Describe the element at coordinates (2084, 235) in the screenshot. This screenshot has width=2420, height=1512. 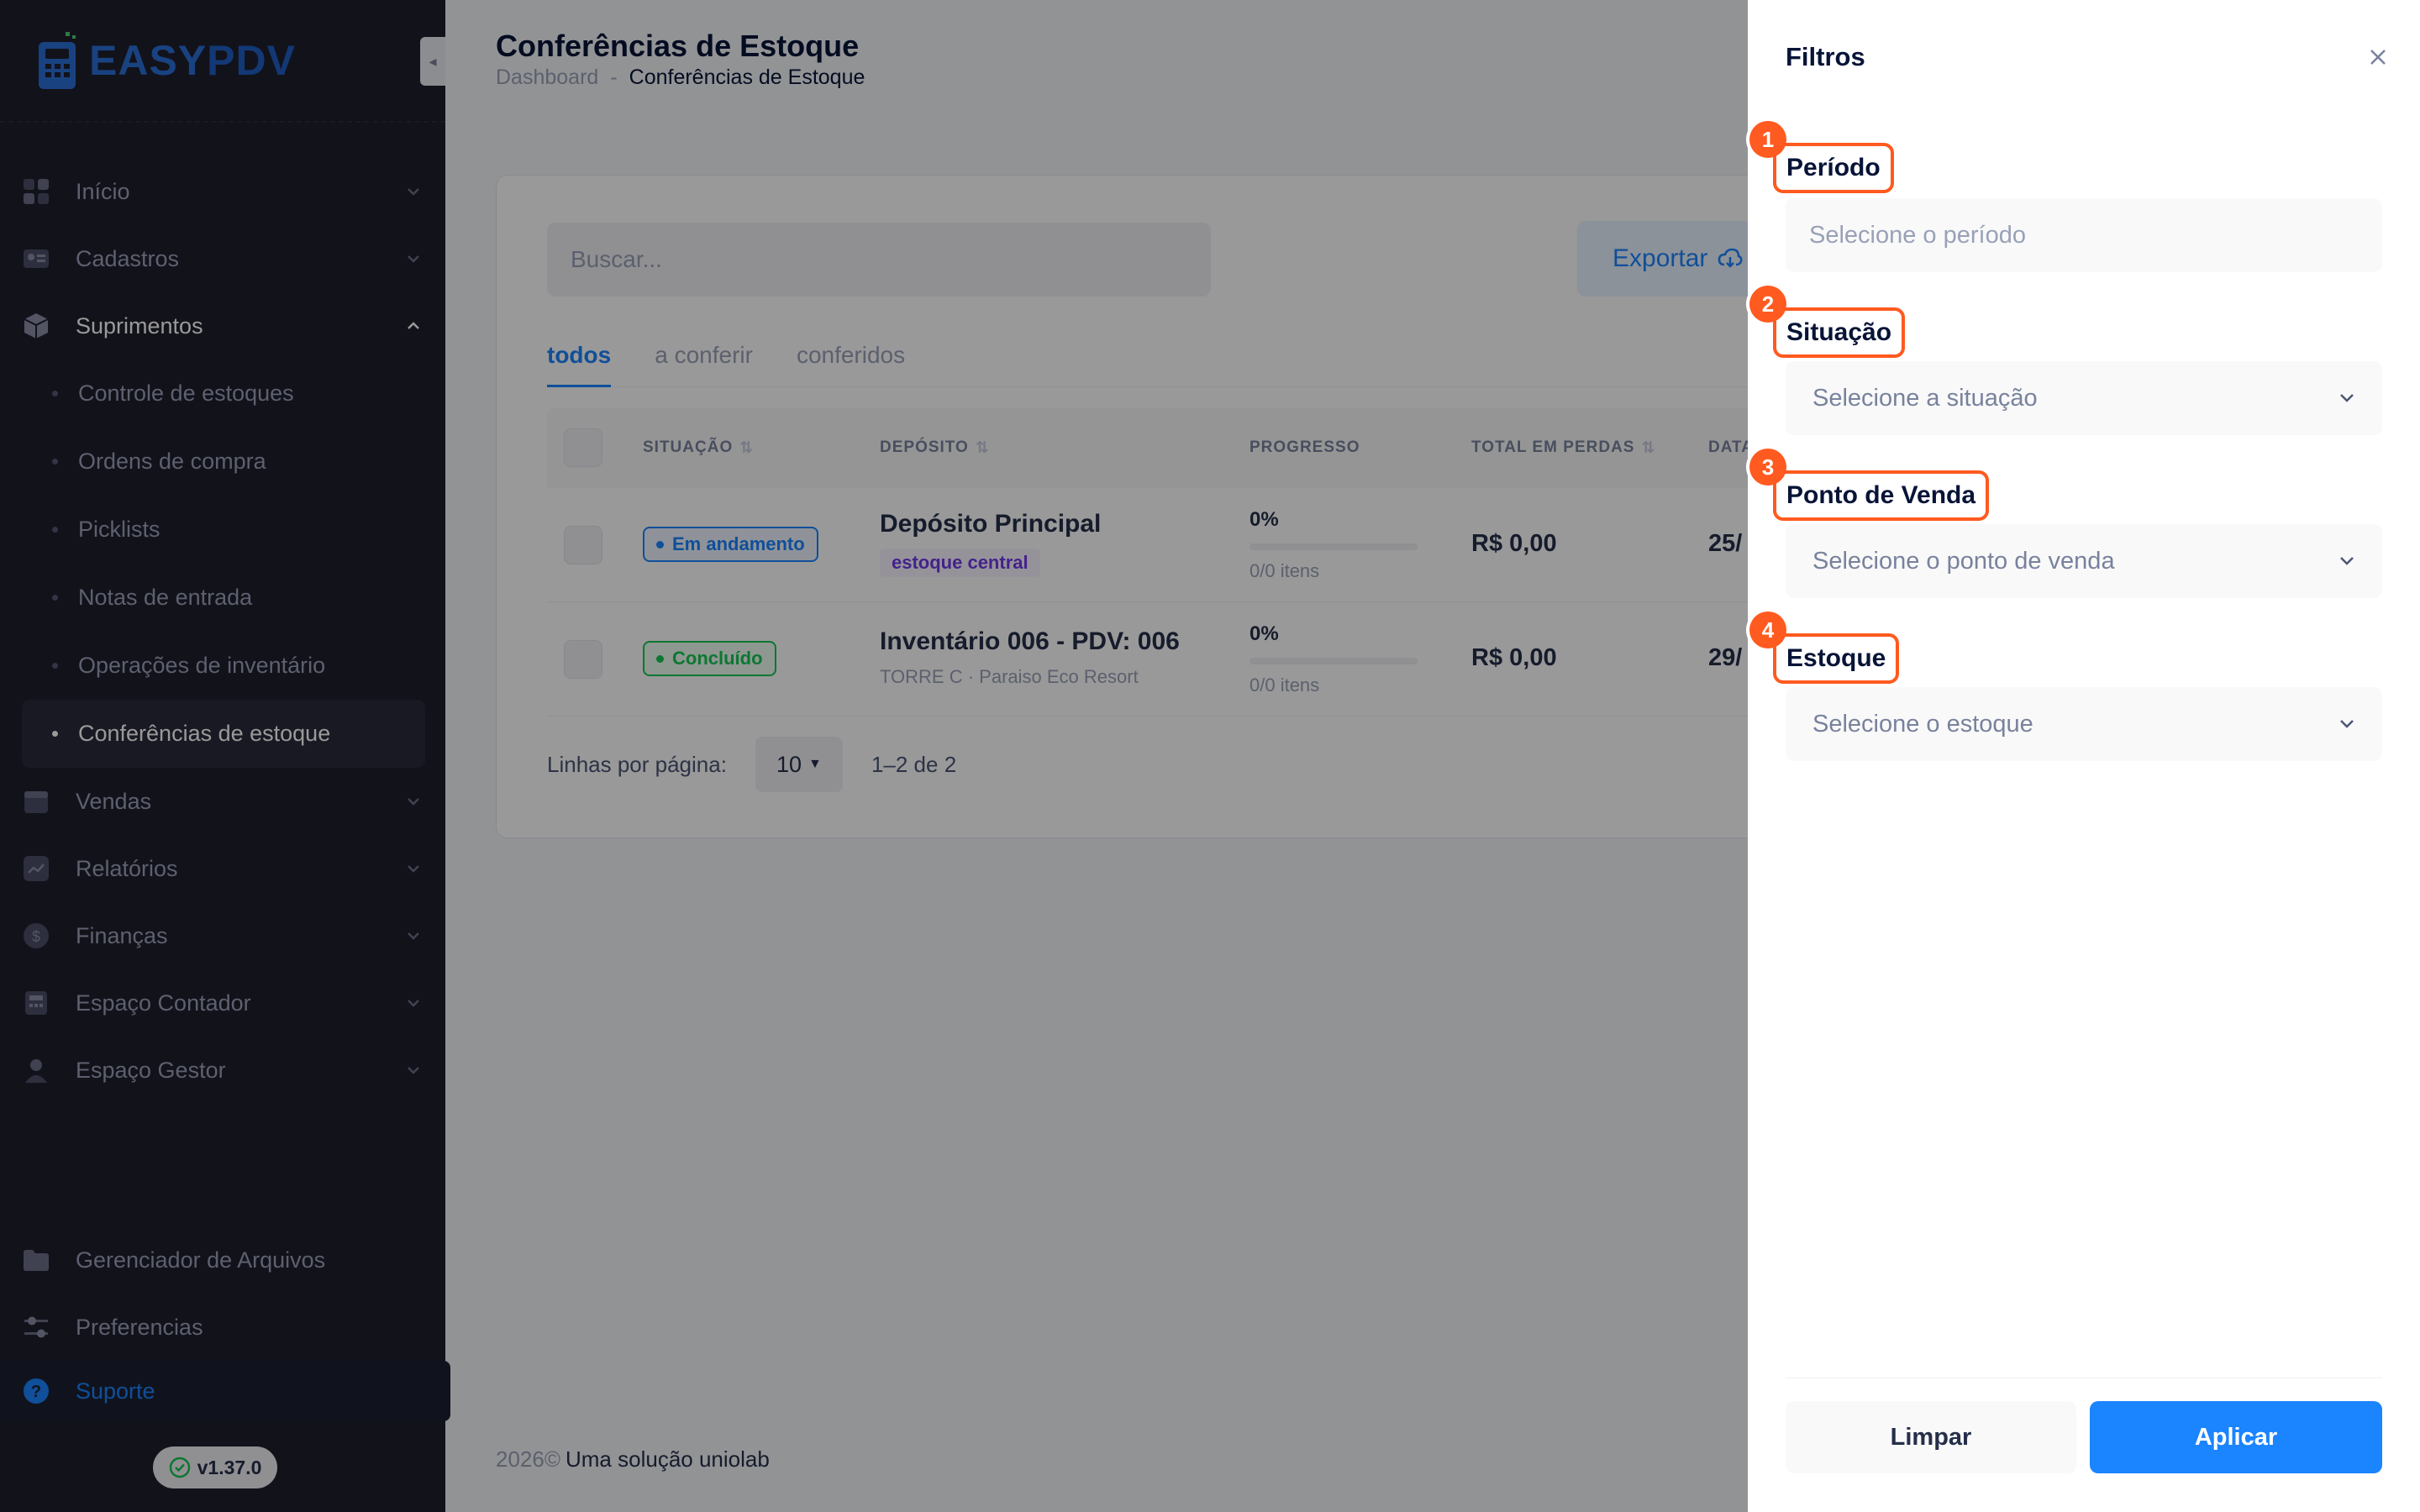
I see `period-input: Selecione o período` at that location.